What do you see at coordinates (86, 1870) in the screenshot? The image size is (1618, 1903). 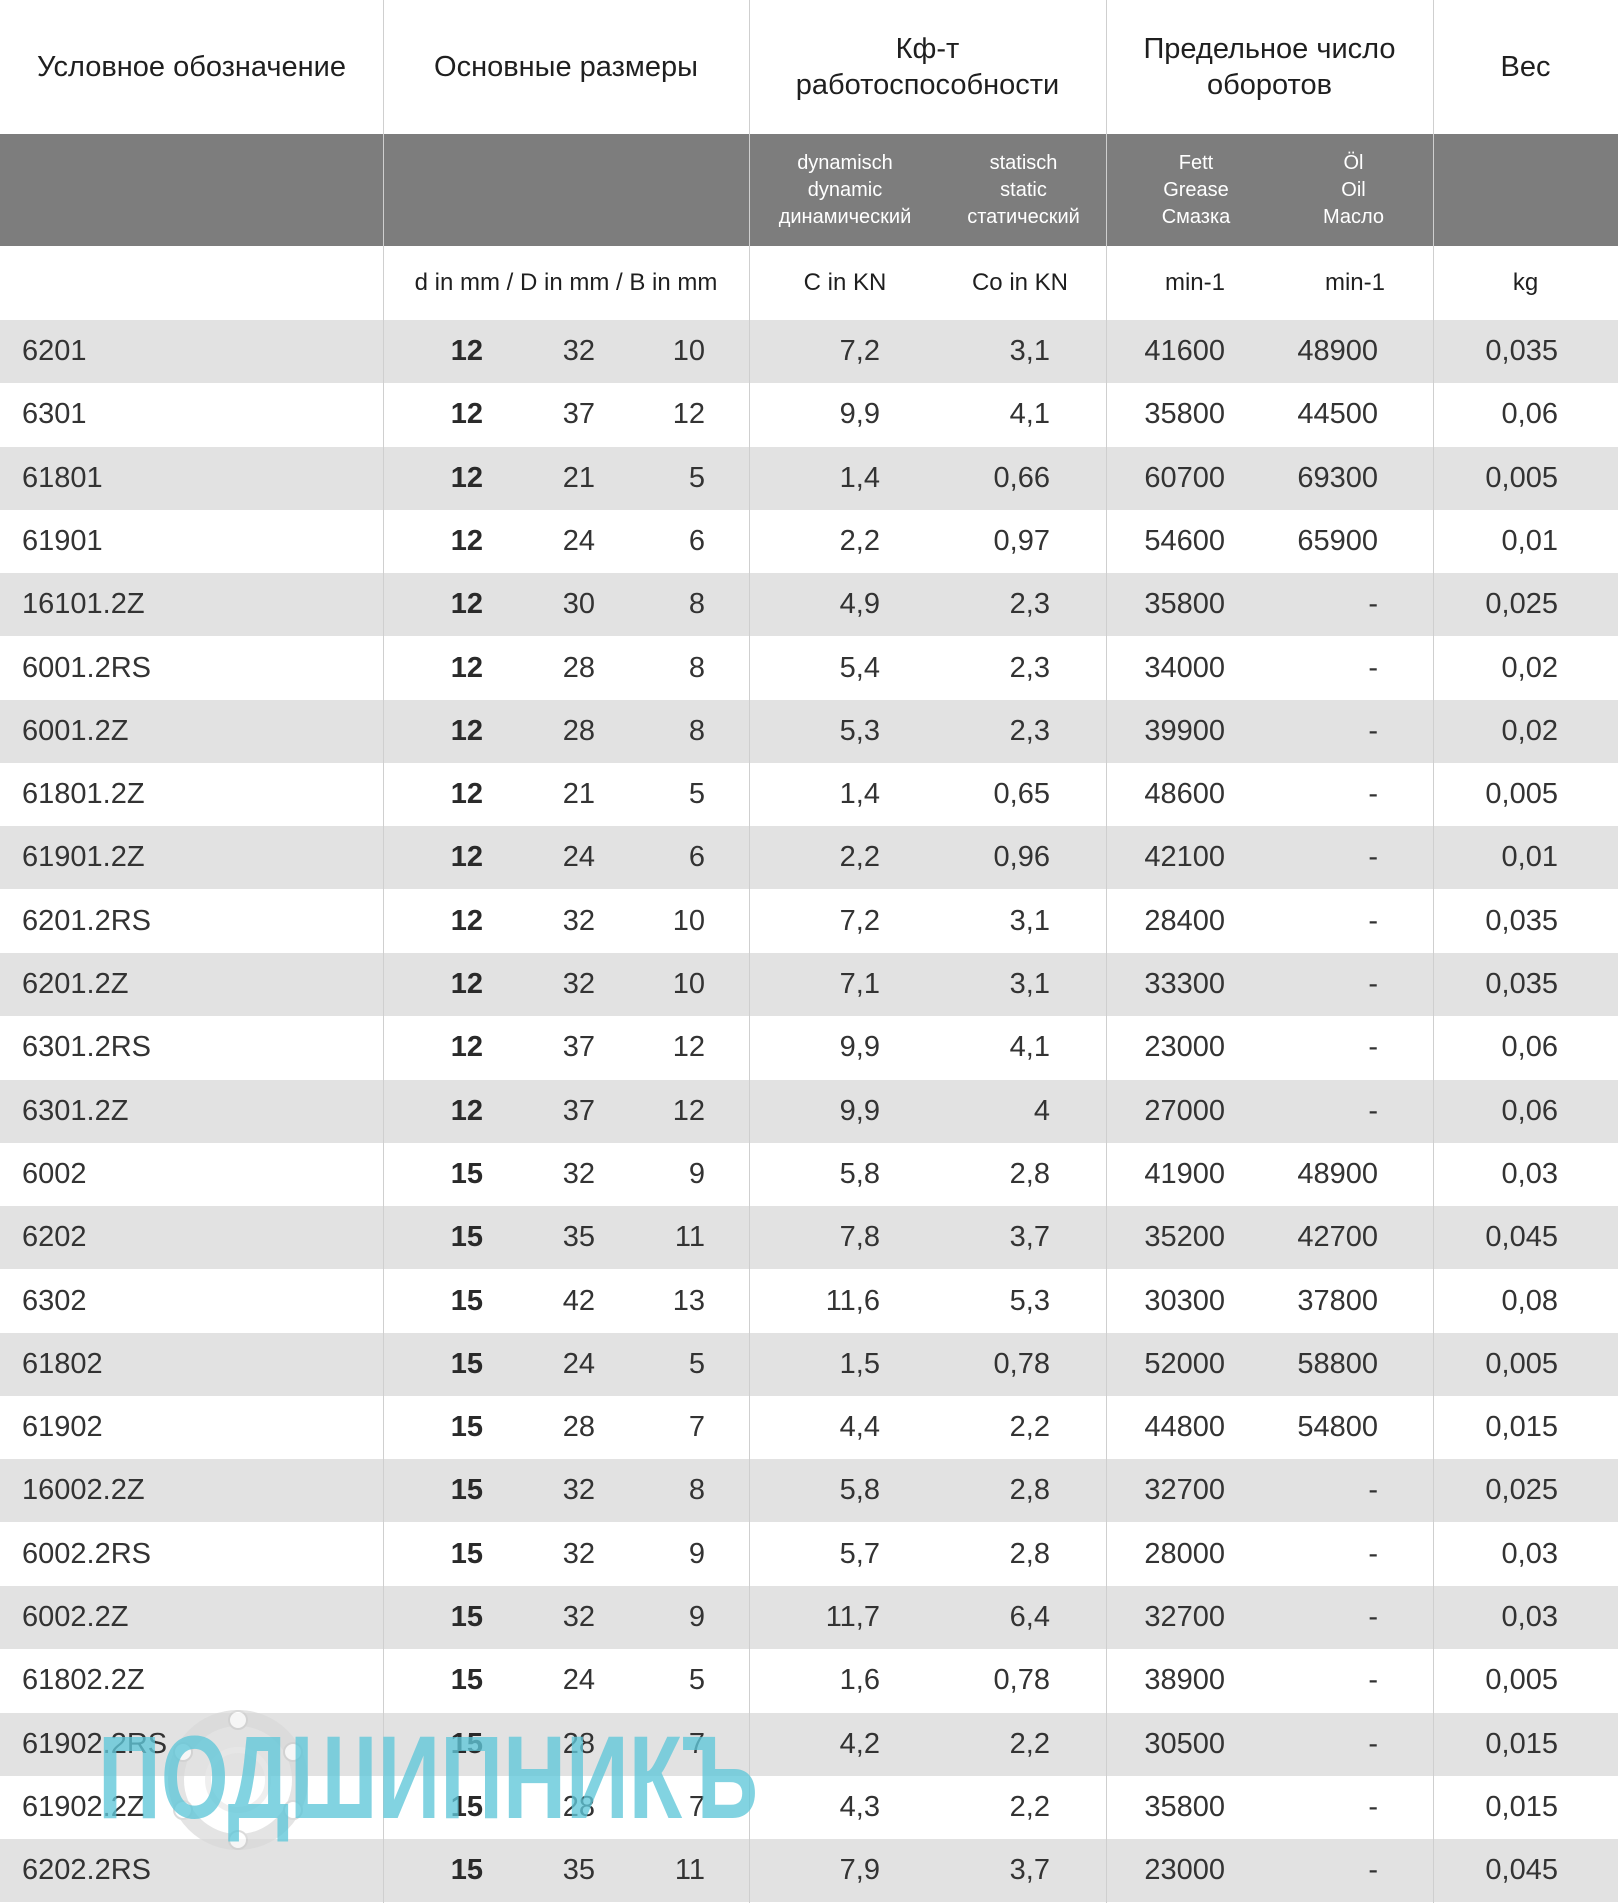 I see `cell-designation: 6202.2RS` at bounding box center [86, 1870].